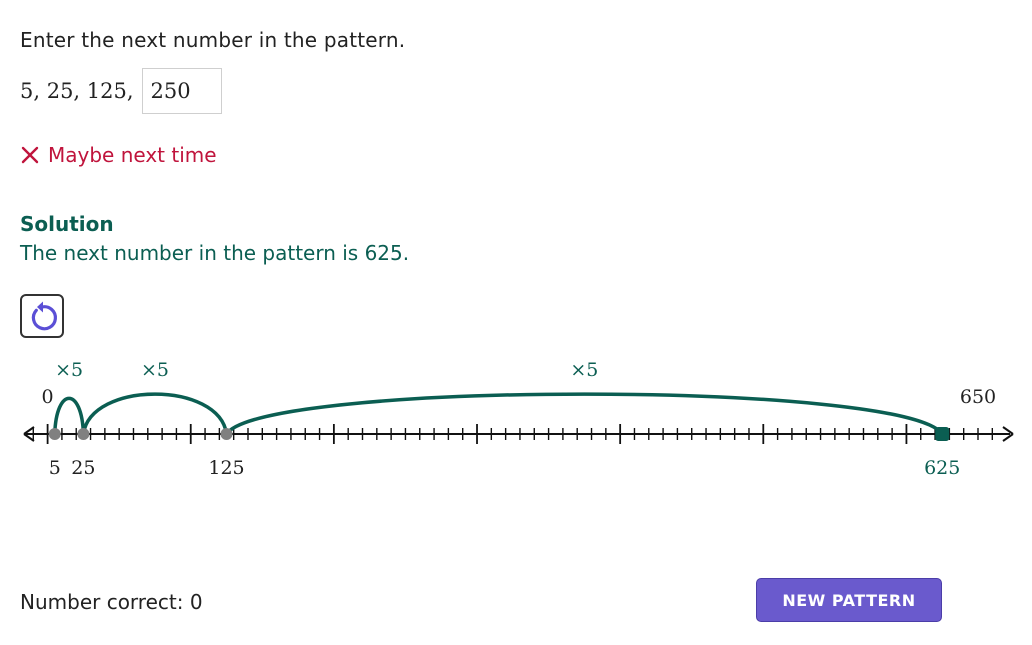  Describe the element at coordinates (215, 253) in the screenshot. I see `solution-text: The next number in the pattern is 625.` at that location.